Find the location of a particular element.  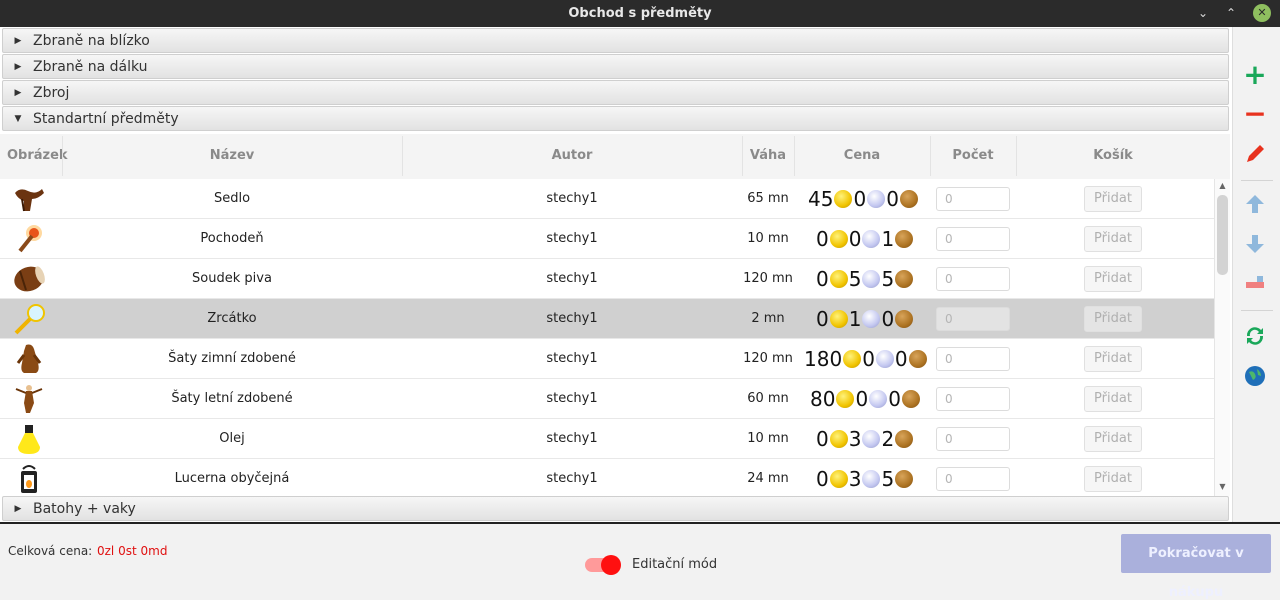

price-silver: 3 is located at coordinates (855, 479).